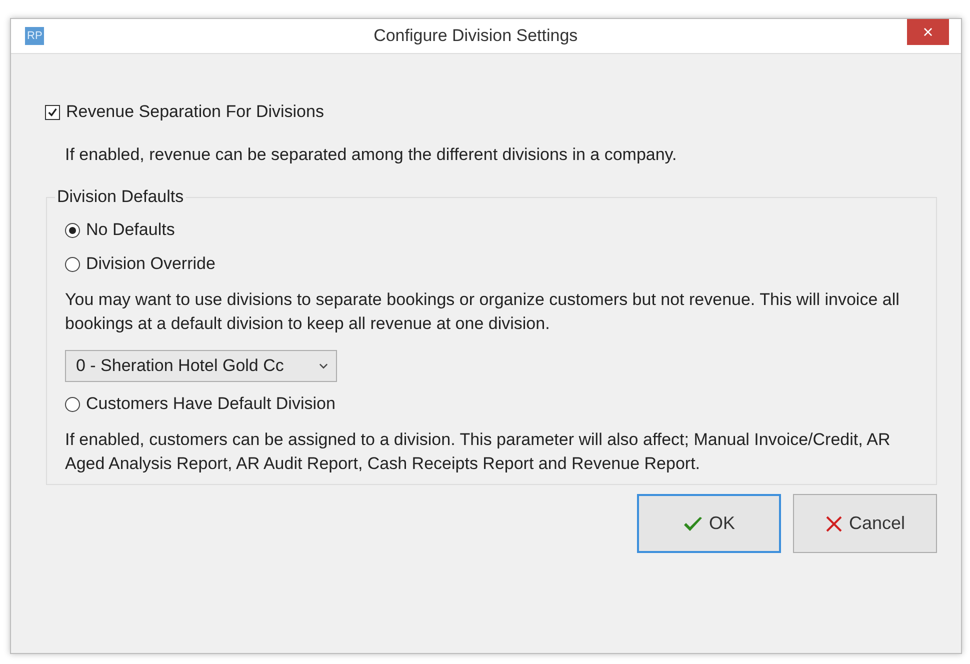 The image size is (970, 664). What do you see at coordinates (34, 36) in the screenshot?
I see `app-icon: RP` at bounding box center [34, 36].